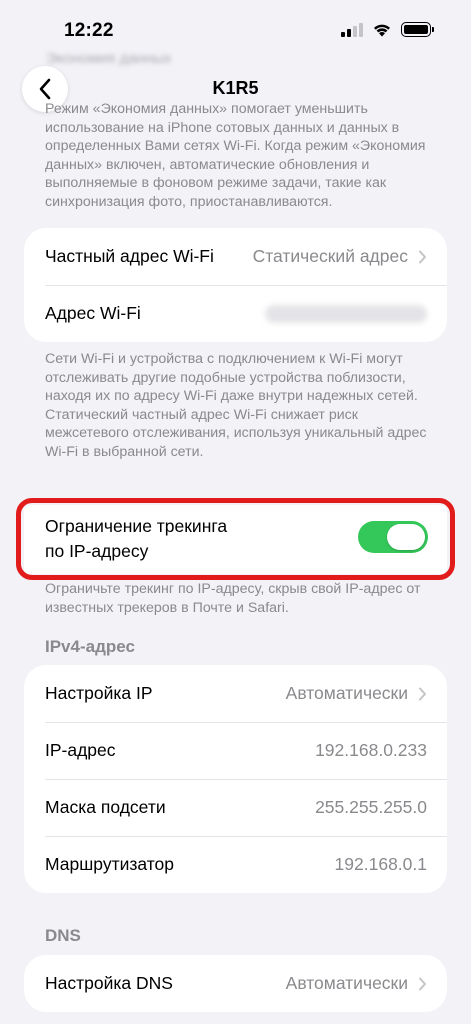  I want to click on blurred-section-heading: Экономия данных, so click(109, 58).